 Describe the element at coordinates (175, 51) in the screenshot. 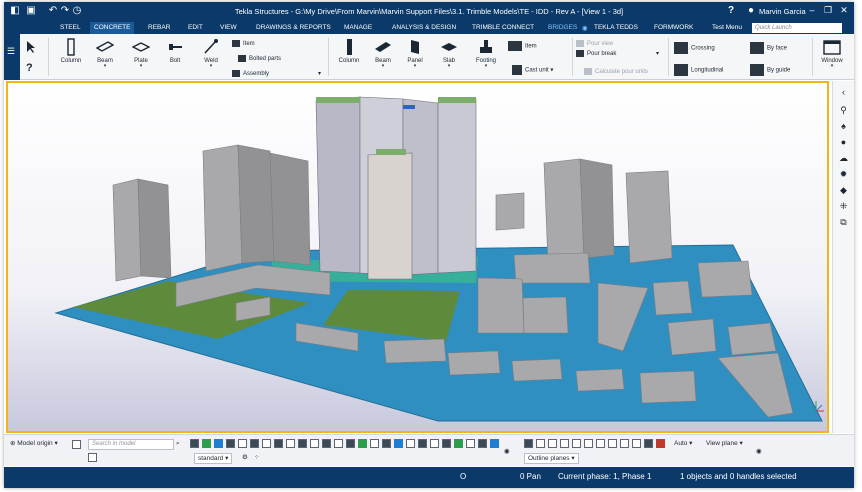

I see `bolt-button: Bolt` at that location.